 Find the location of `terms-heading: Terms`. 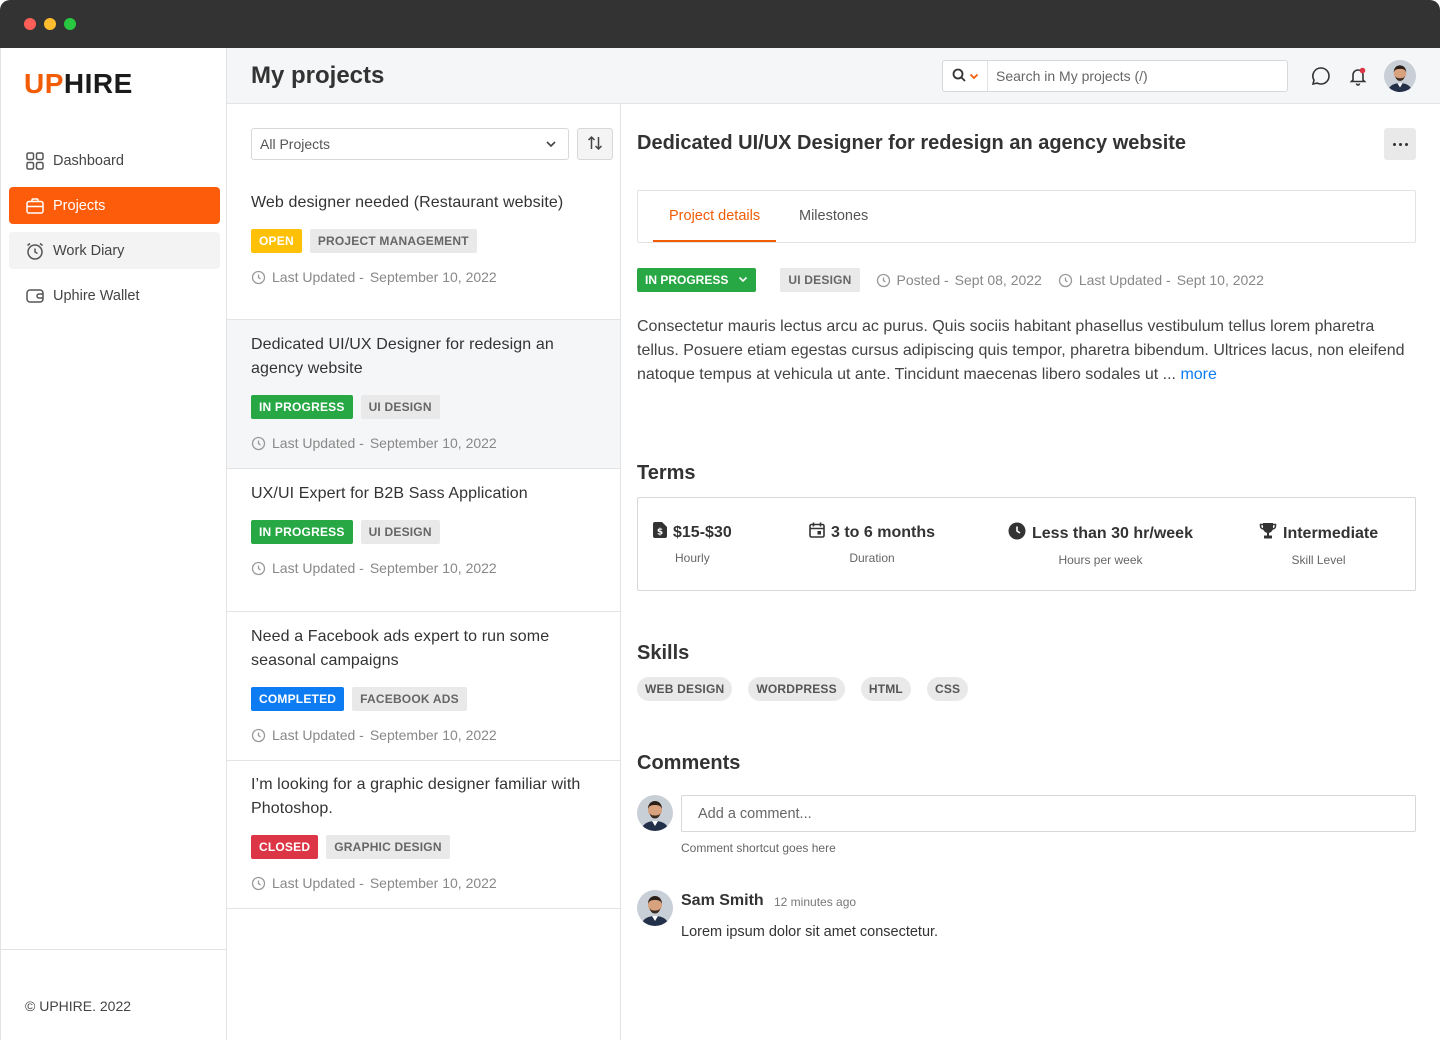

terms-heading: Terms is located at coordinates (666, 473).